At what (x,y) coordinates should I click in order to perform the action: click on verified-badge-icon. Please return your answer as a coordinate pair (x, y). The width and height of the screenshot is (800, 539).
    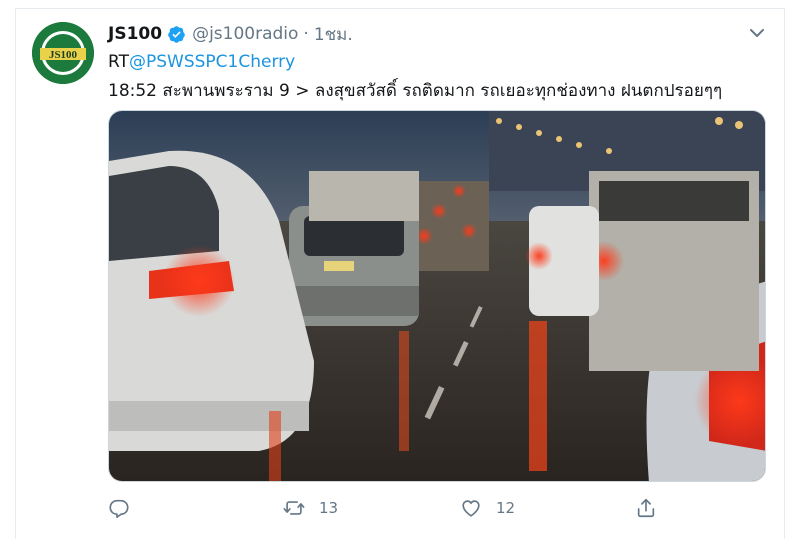
    Looking at the image, I should click on (176, 34).